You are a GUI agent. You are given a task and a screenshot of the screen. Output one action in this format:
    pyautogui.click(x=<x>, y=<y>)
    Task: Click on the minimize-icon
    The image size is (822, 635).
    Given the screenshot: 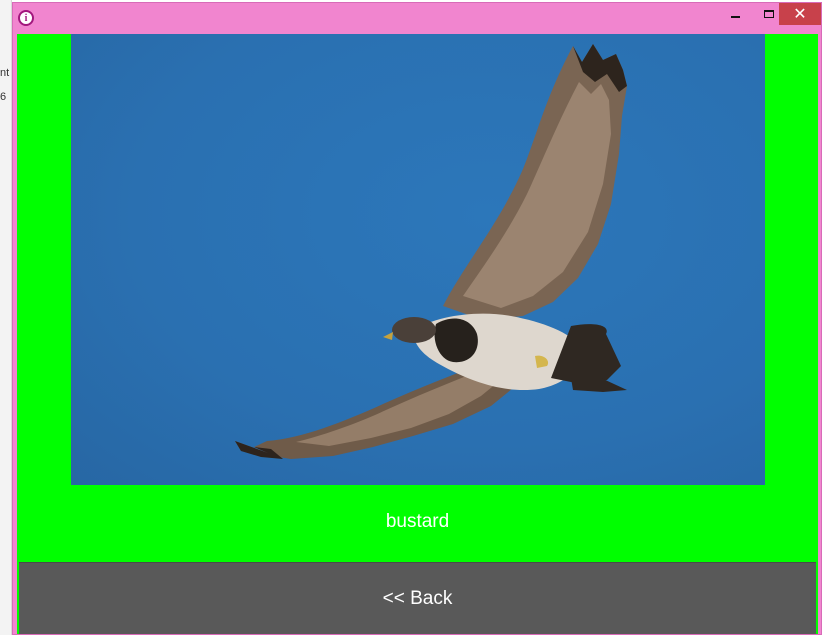 What is the action you would take?
    pyautogui.click(x=735, y=17)
    